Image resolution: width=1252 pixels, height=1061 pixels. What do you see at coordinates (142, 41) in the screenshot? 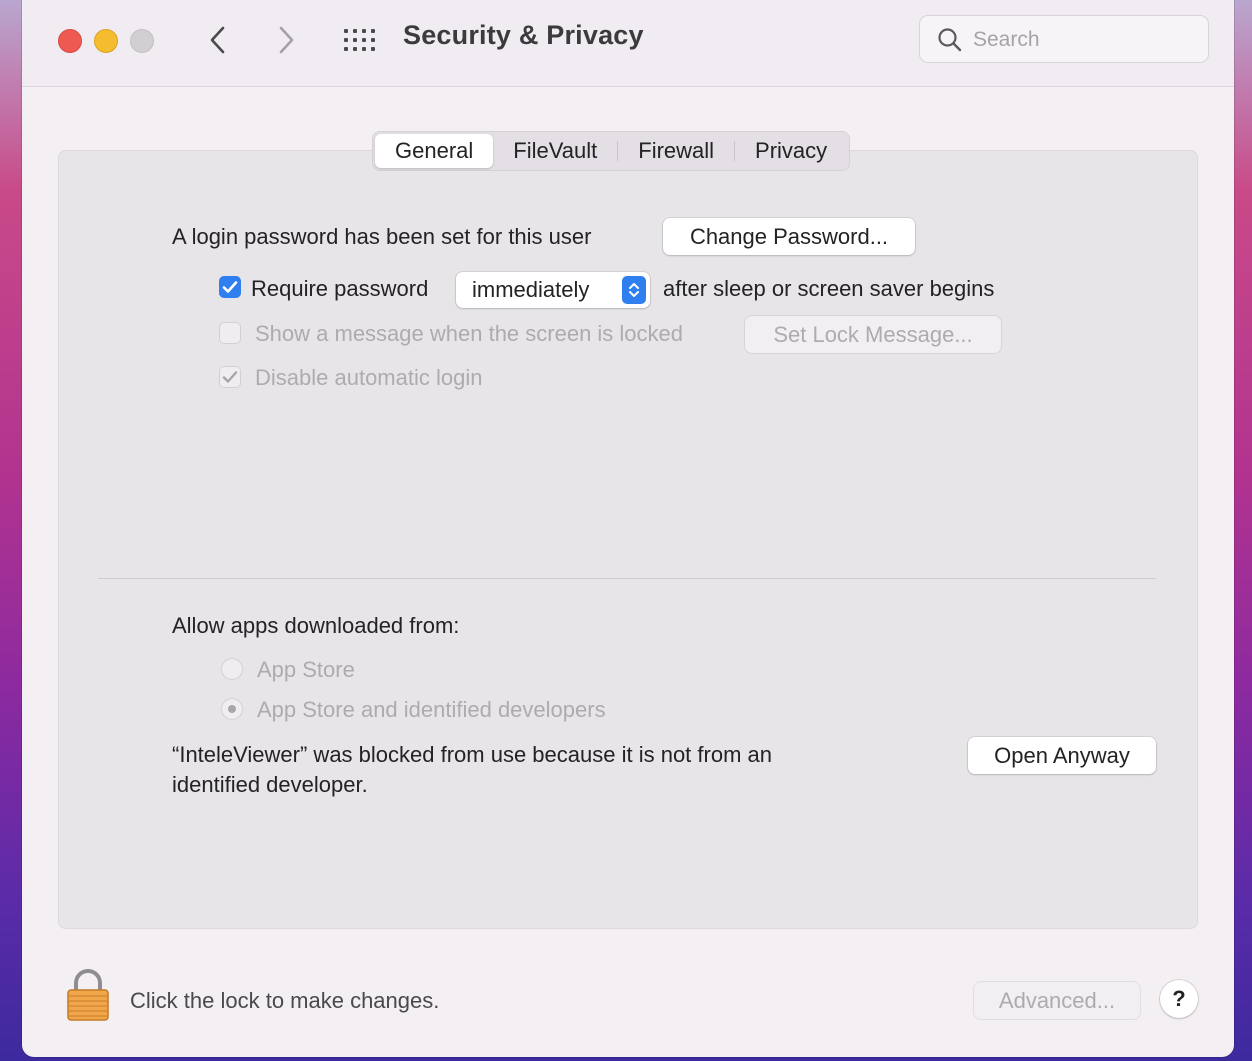
I see `zoom-window-button` at bounding box center [142, 41].